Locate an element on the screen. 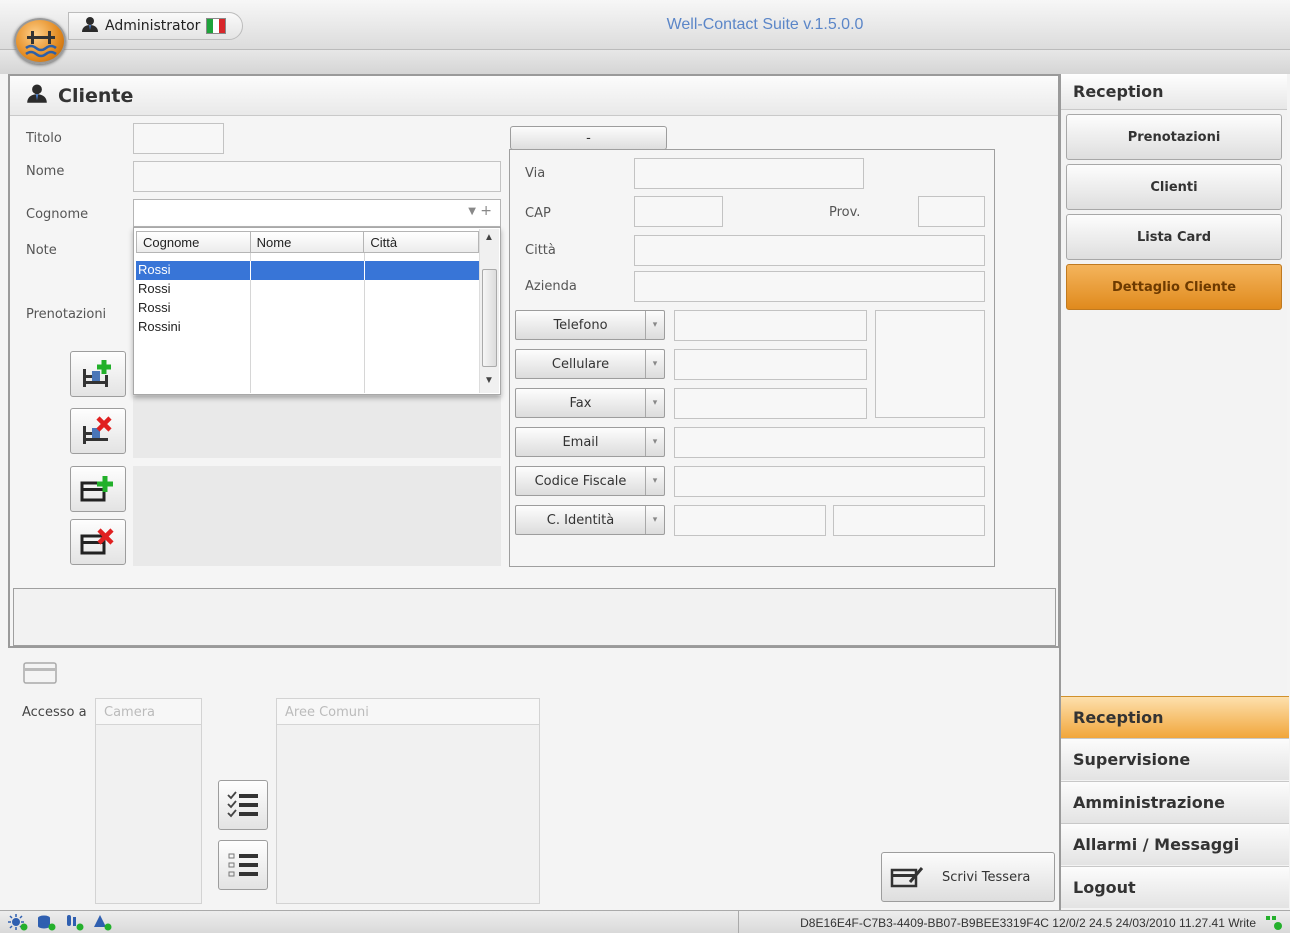 The image size is (1290, 933). add-card-button is located at coordinates (98, 489).